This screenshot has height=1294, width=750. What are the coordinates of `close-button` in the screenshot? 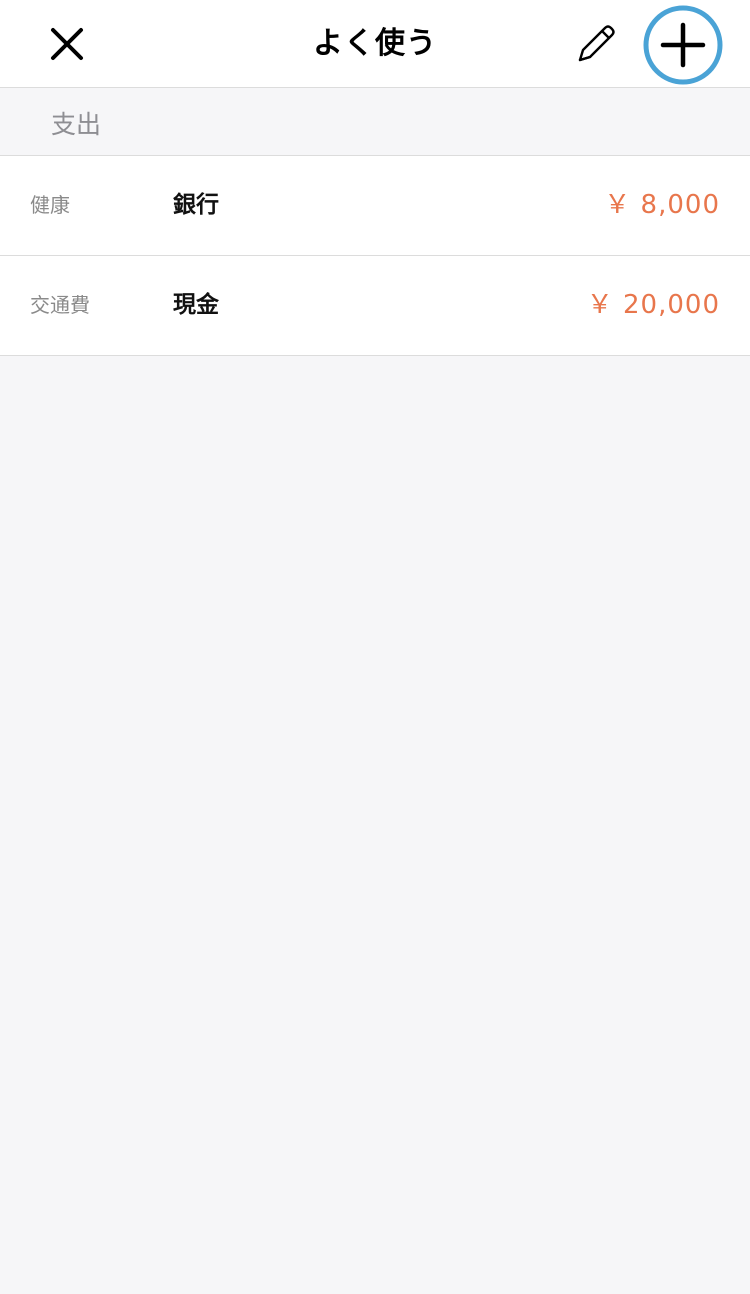 It's located at (67, 44).